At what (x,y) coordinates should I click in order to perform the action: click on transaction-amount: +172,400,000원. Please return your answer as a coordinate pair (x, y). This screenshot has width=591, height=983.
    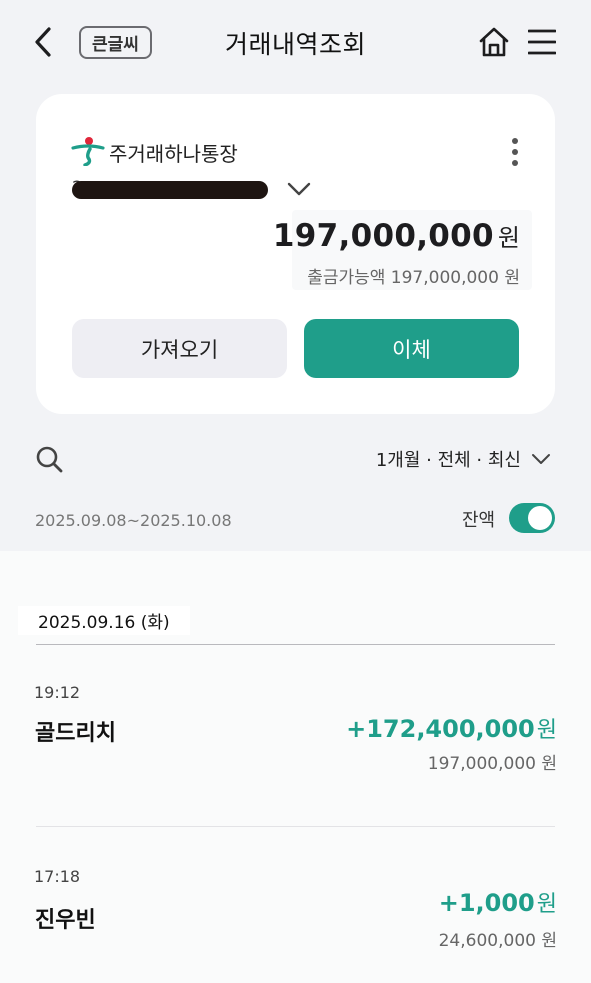
    Looking at the image, I should click on (451, 728).